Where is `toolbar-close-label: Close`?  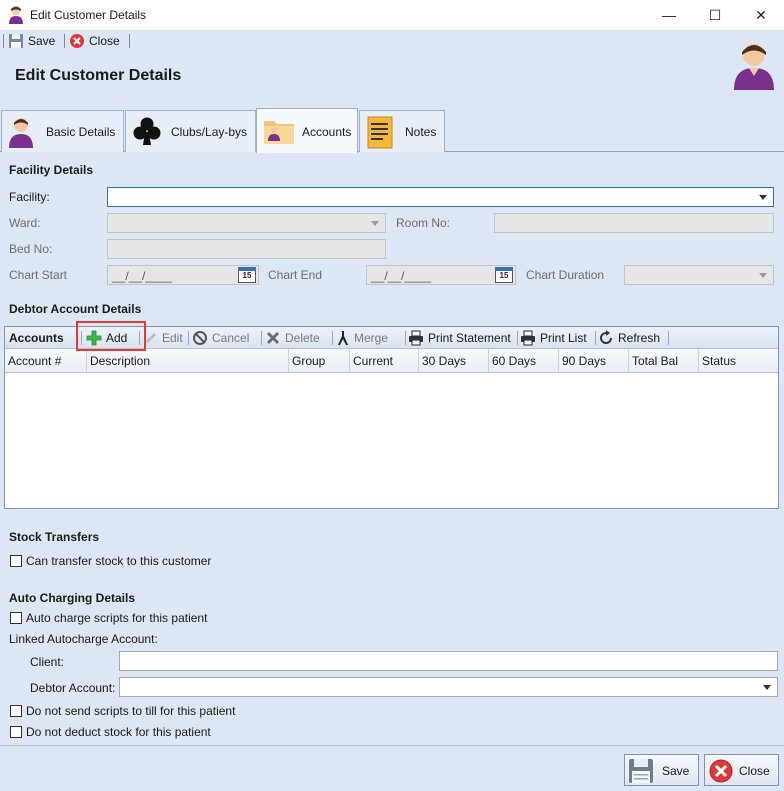 toolbar-close-label: Close is located at coordinates (104, 41).